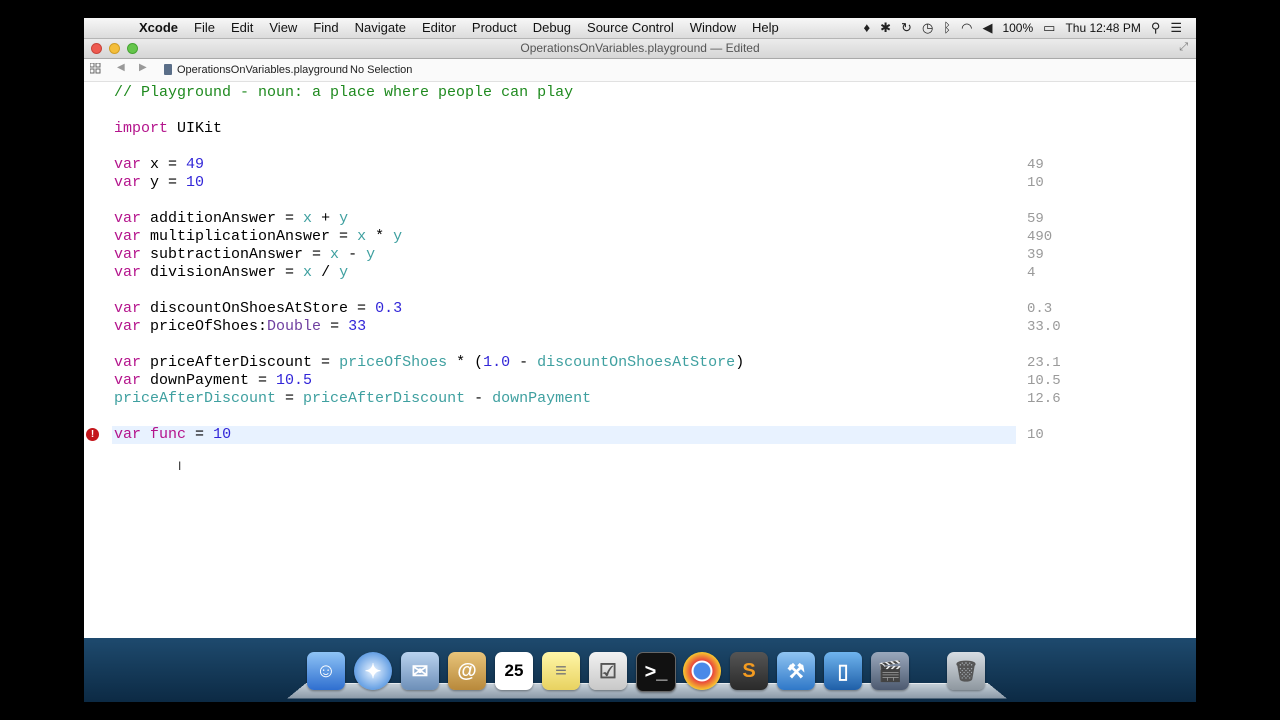  What do you see at coordinates (258, 236) in the screenshot?
I see `code-line-multiplication: var multiplicationAnswer = x * y` at bounding box center [258, 236].